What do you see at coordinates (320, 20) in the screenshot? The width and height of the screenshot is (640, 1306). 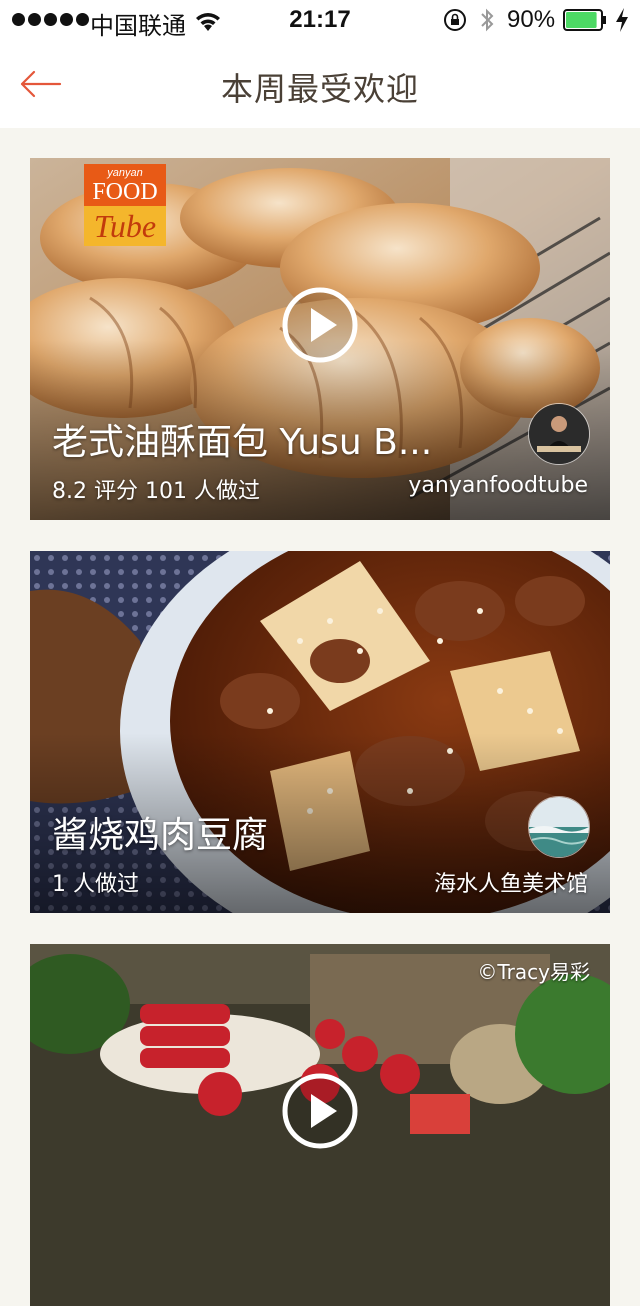 I see `status-bar: 中国联通 21:17 90%` at bounding box center [320, 20].